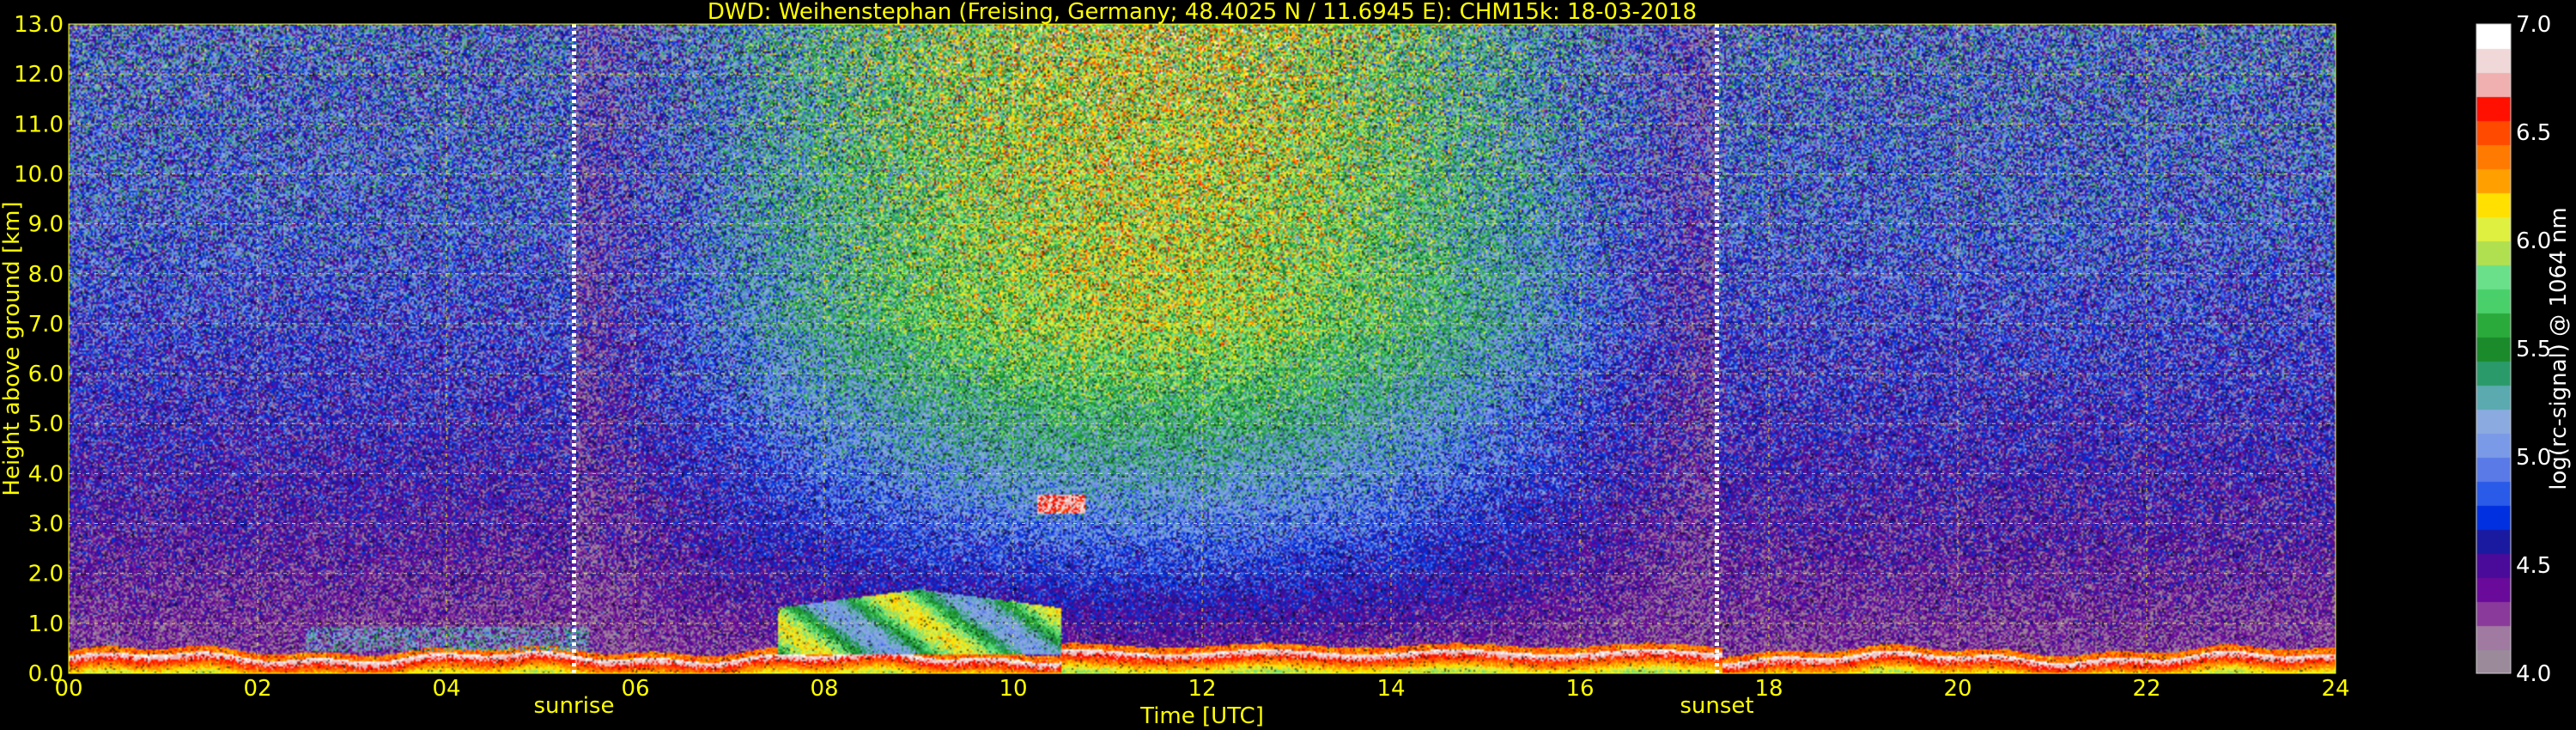 The height and width of the screenshot is (730, 2576). I want to click on y-tick-label: 9.0, so click(46, 225).